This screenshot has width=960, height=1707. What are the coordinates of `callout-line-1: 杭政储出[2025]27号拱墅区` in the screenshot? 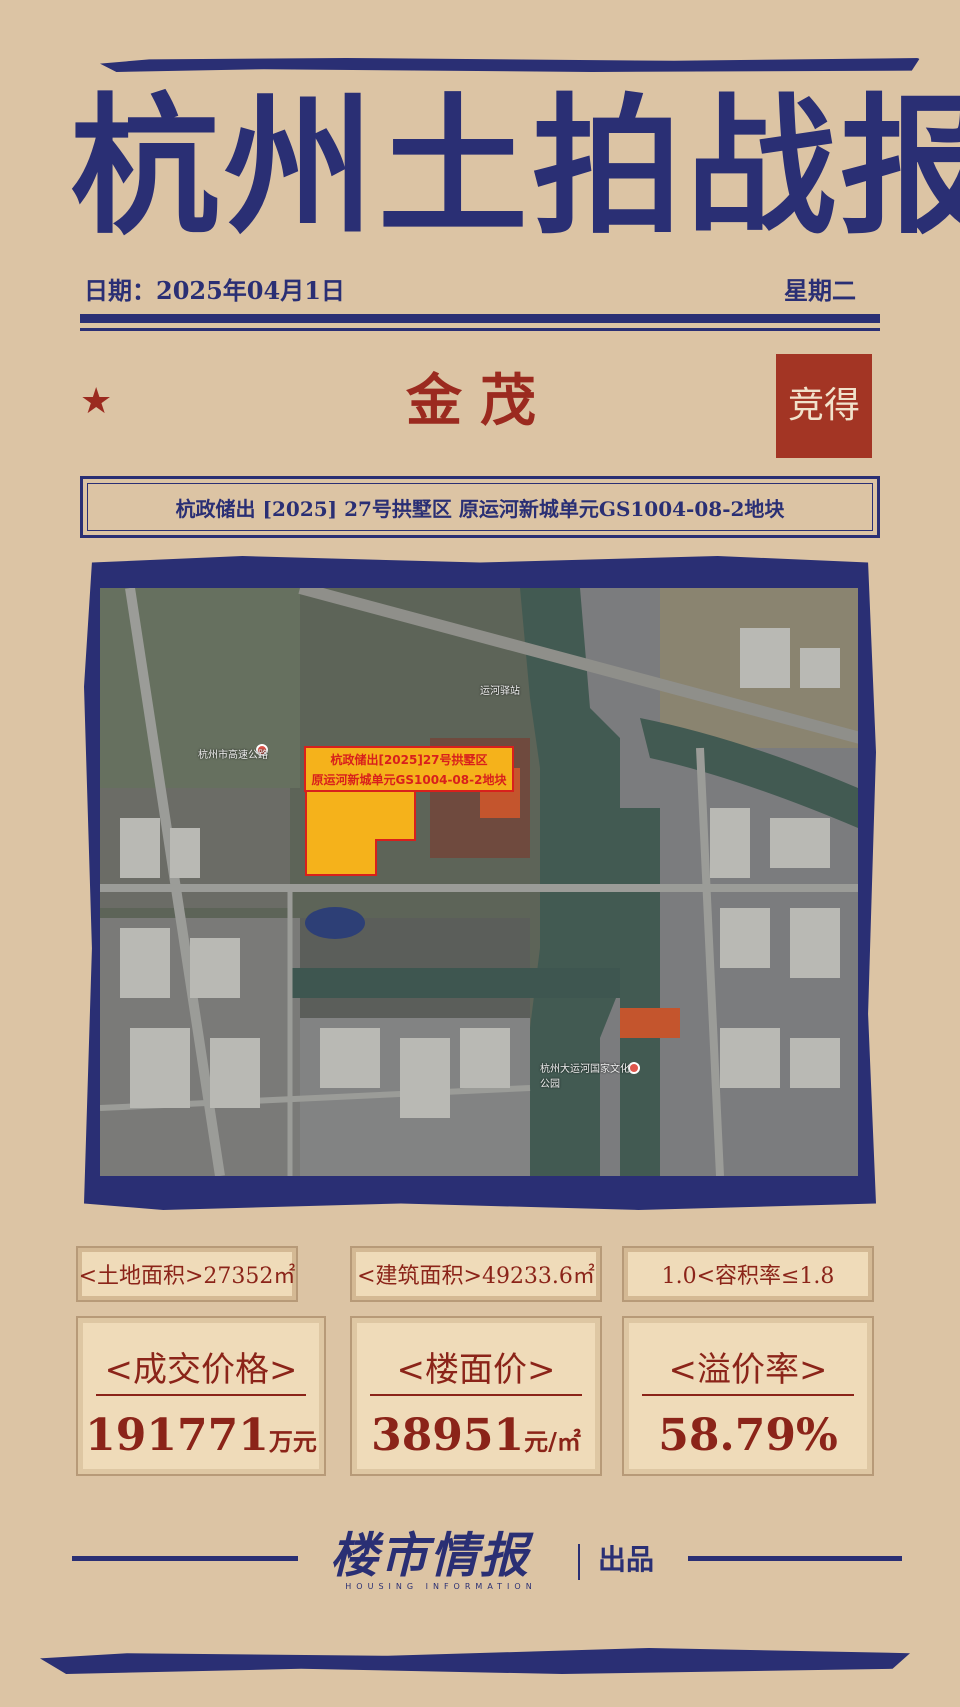 It's located at (409, 760).